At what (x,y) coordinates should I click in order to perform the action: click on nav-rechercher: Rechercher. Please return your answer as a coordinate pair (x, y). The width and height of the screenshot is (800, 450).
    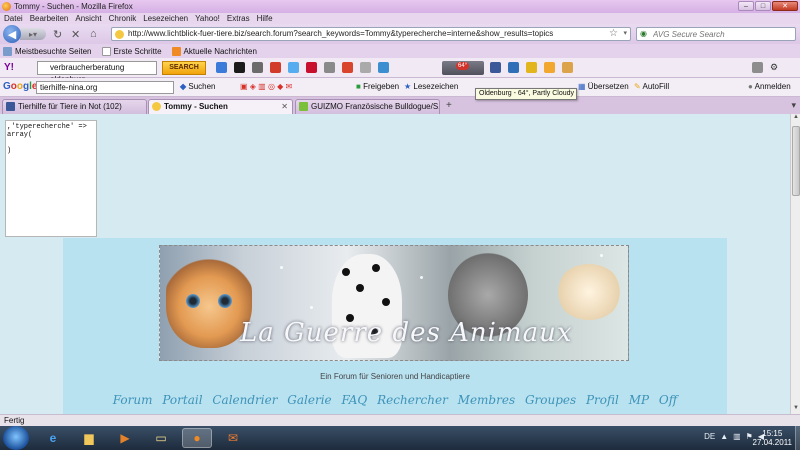
    Looking at the image, I should click on (412, 400).